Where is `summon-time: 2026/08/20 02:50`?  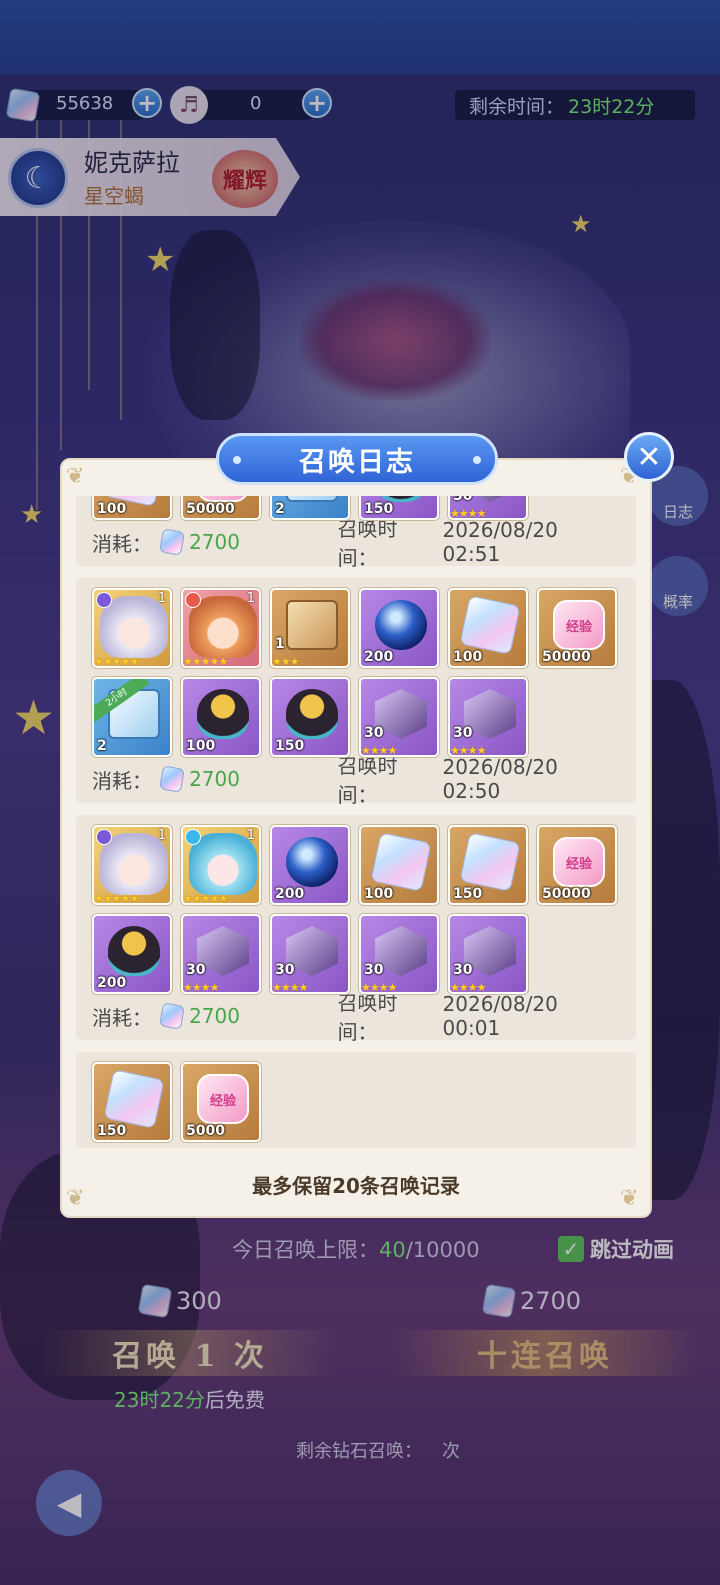 summon-time: 2026/08/20 02:50 is located at coordinates (500, 779).